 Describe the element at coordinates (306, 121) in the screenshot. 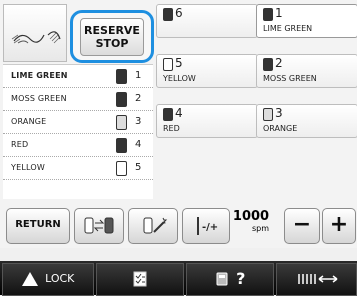

I see `needle-cell-3: 3 ORANGE` at that location.